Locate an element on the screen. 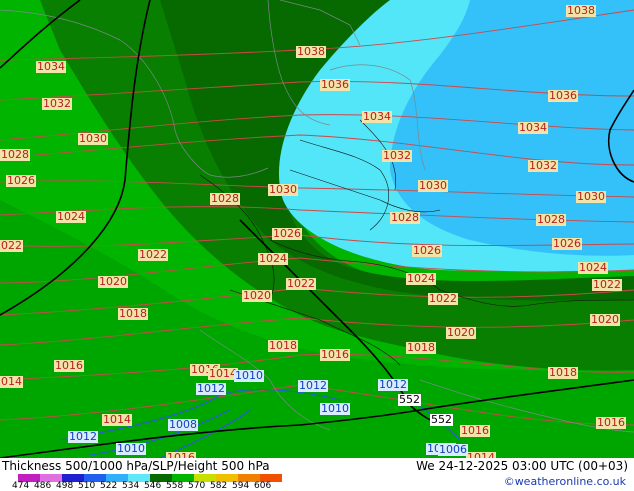 The width and height of the screenshot is (634, 491). isobar-label: 1006 is located at coordinates (453, 449).